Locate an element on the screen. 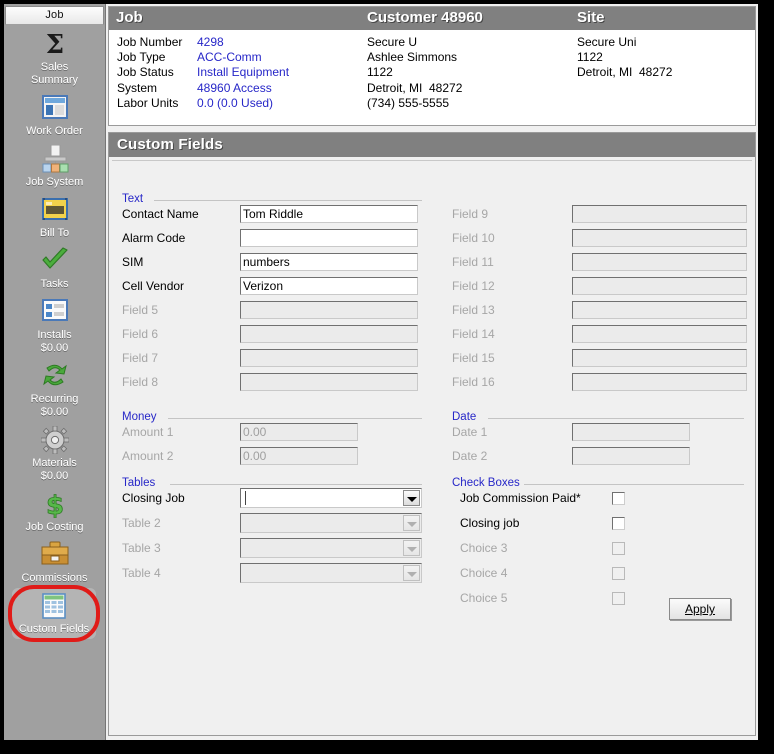 This screenshot has width=774, height=754. job-field-label: Job Status is located at coordinates (145, 72).